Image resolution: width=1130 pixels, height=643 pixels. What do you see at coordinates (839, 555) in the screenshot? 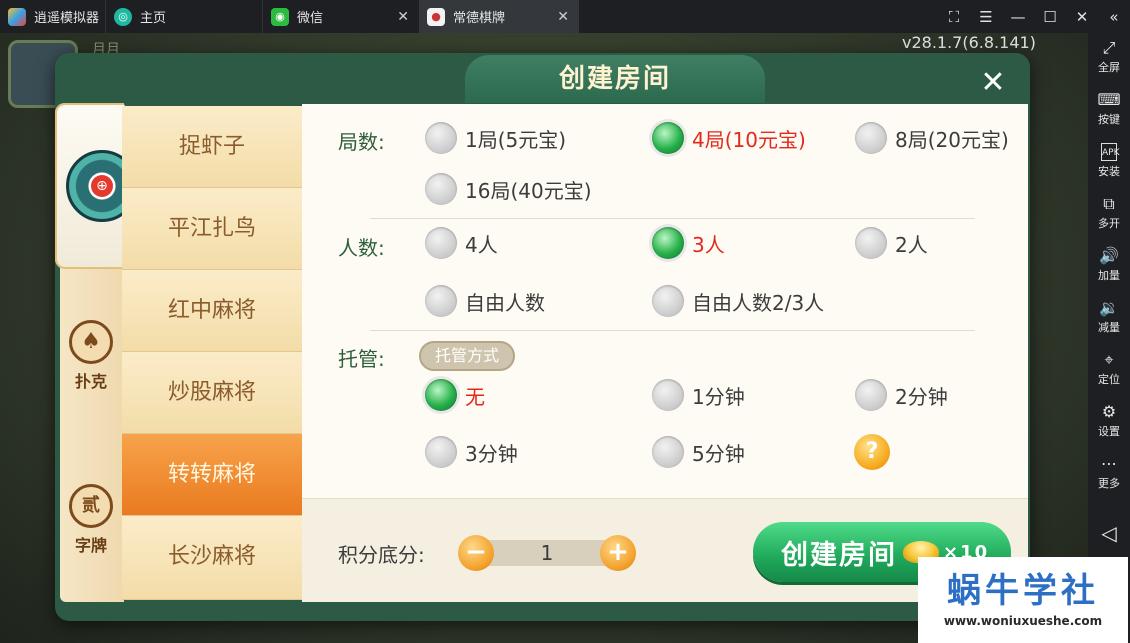
I see `create-room-label: 创建房间` at bounding box center [839, 555].